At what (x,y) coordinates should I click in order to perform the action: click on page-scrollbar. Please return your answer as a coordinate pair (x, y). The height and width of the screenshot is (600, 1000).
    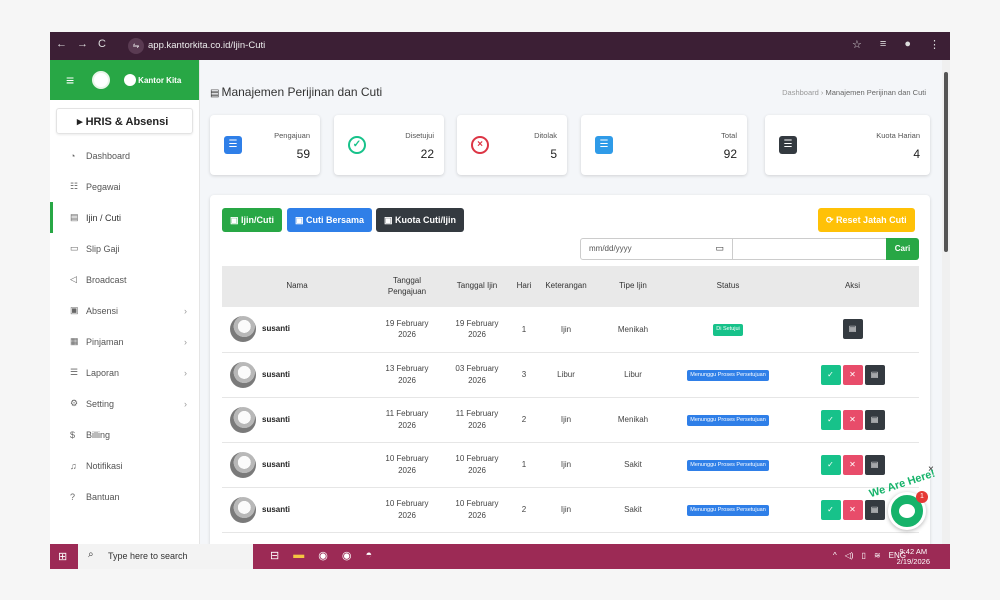
    Looking at the image, I should click on (946, 302).